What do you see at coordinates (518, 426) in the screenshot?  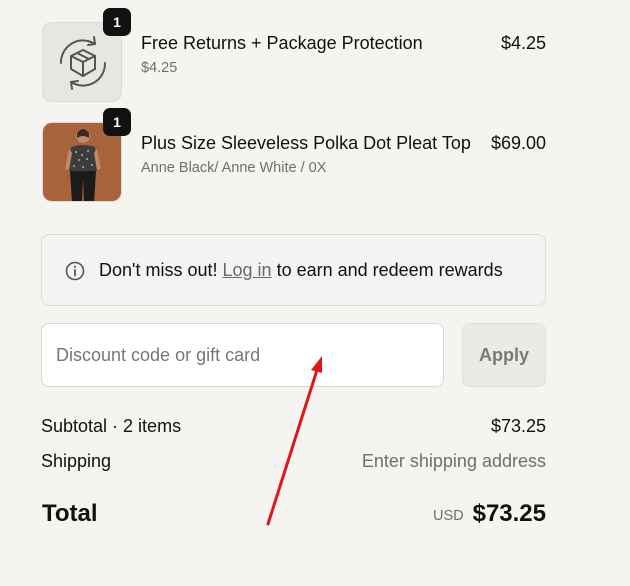 I see `subtotal-value: $73.25` at bounding box center [518, 426].